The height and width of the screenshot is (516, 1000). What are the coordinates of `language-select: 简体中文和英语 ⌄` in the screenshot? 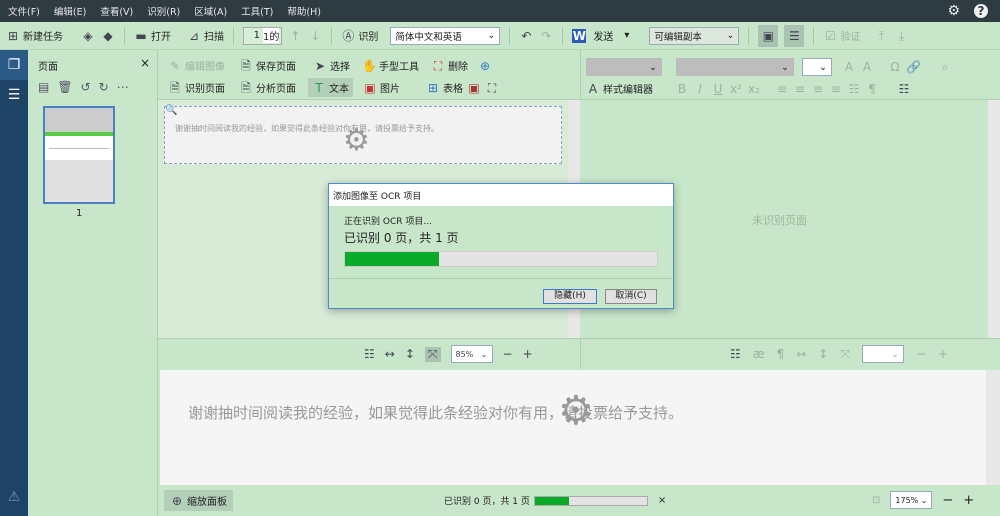 It's located at (445, 35).